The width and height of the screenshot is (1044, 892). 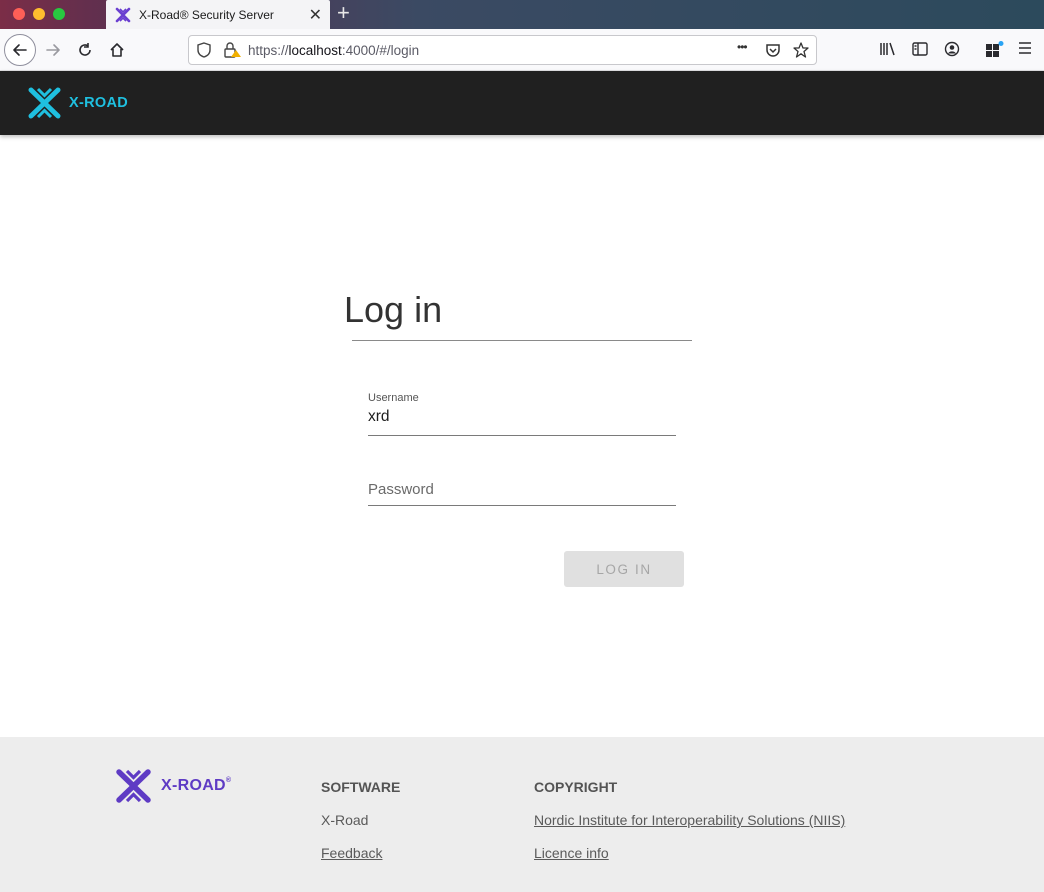 I want to click on footer-logo: X-ROAD®, so click(x=173, y=786).